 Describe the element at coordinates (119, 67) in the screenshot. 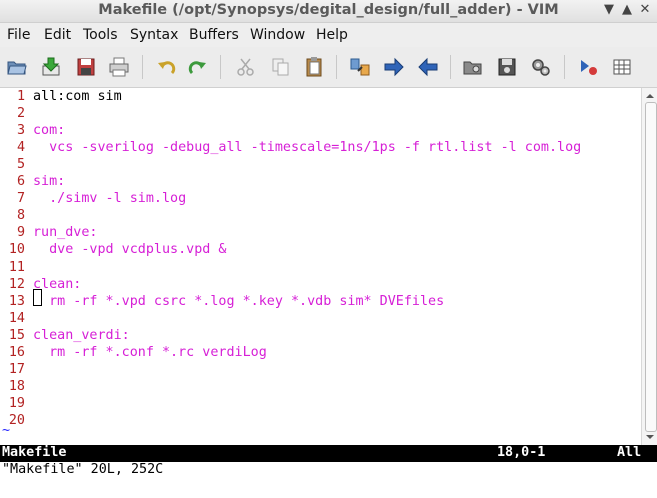

I see `print-icon` at that location.